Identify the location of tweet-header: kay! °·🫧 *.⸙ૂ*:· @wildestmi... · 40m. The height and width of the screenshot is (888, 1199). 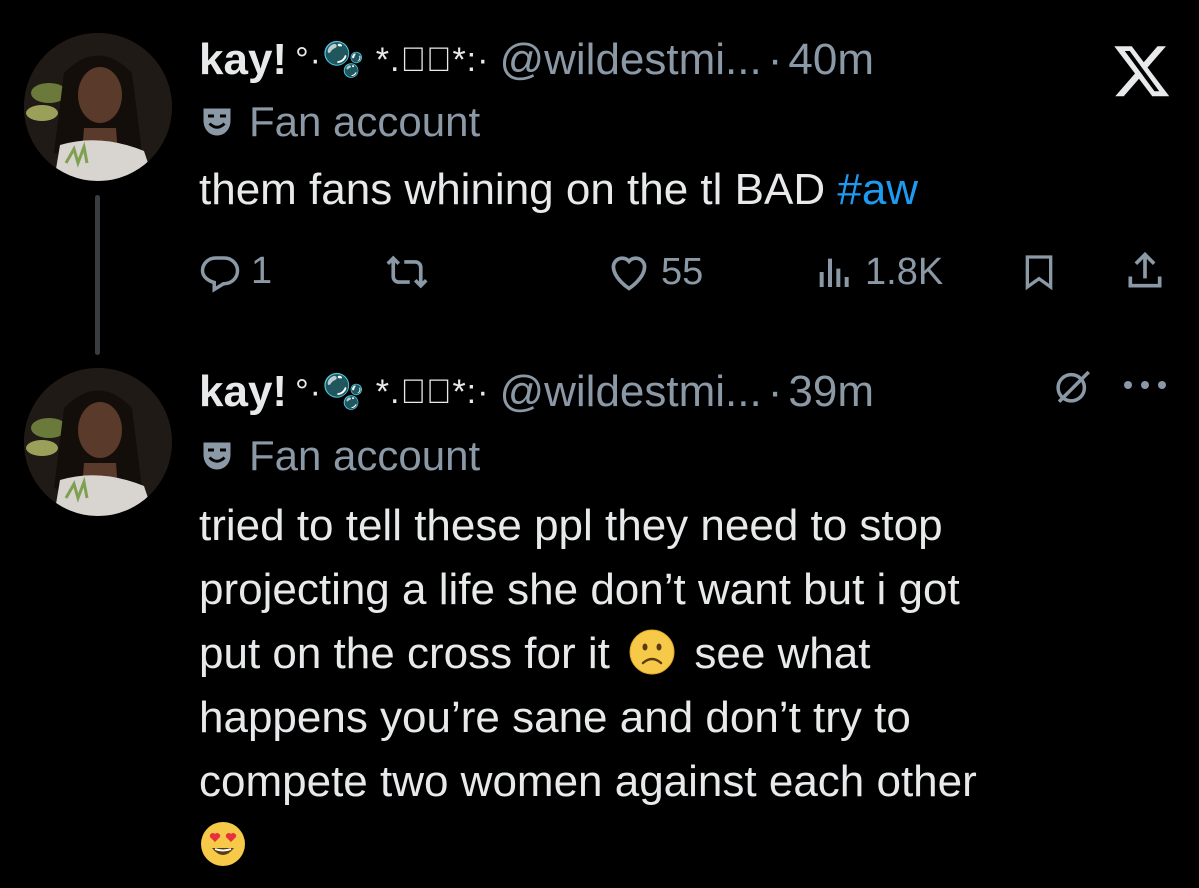
(536, 60).